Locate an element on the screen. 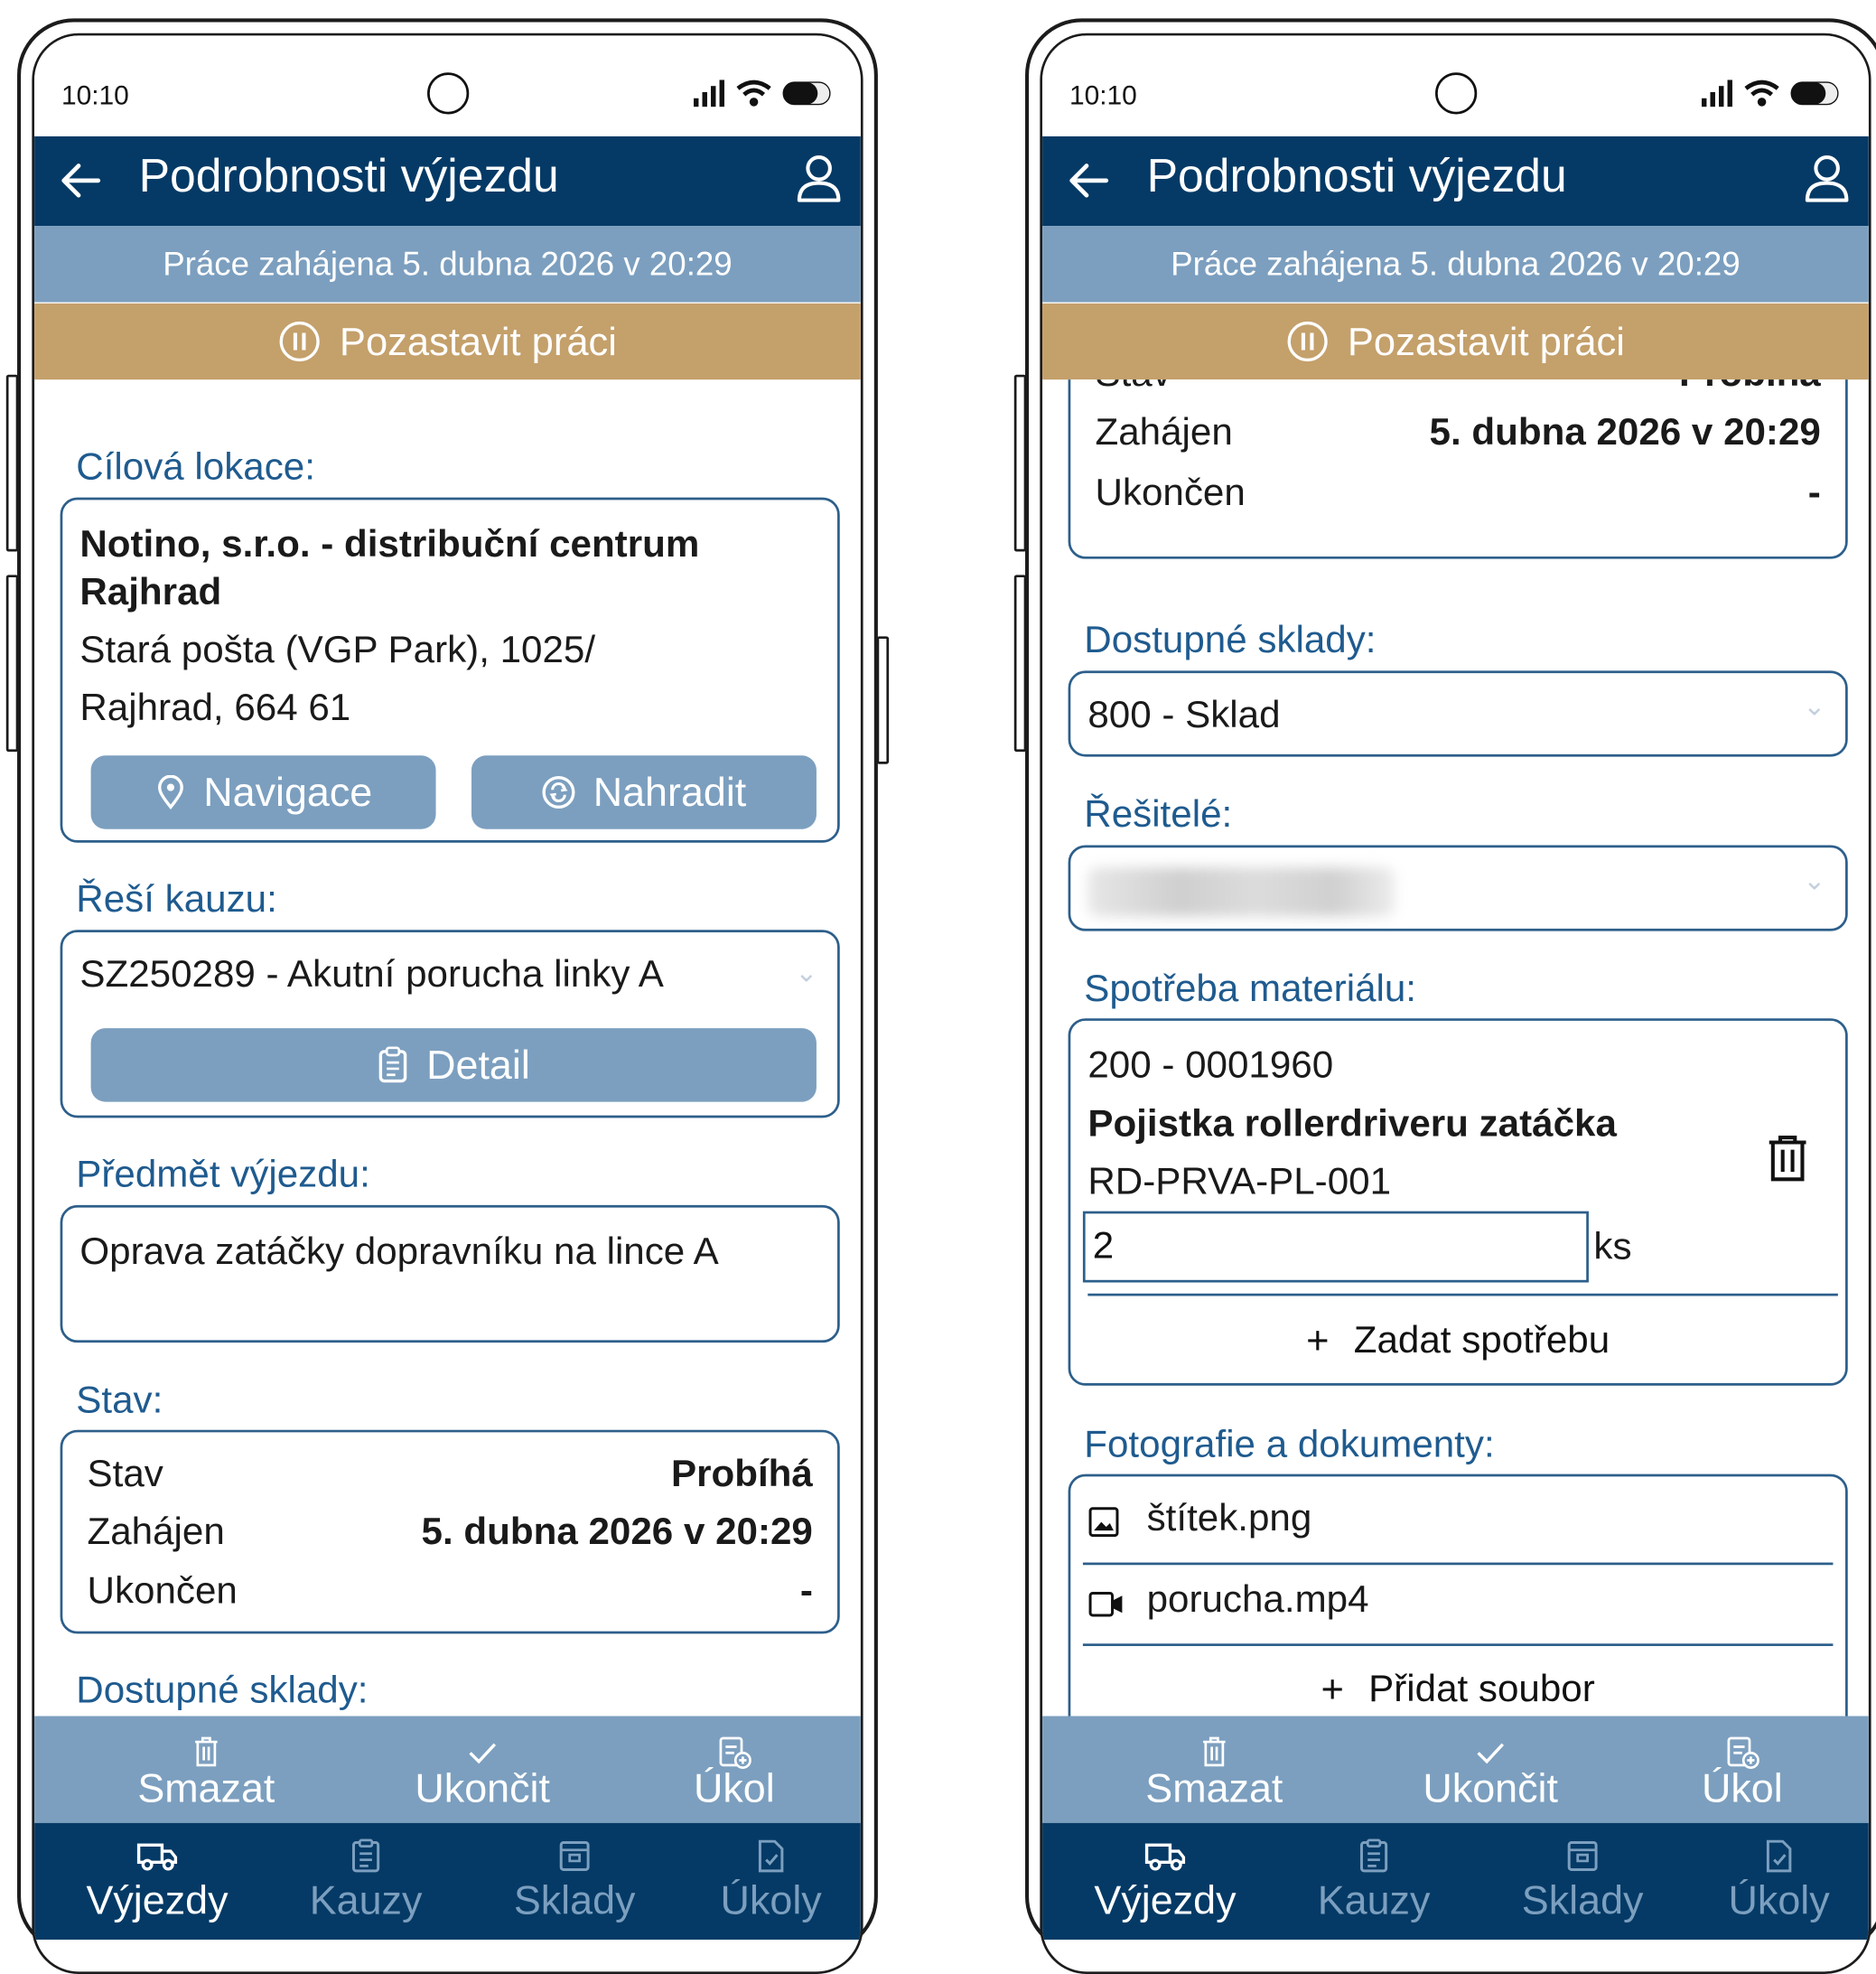 Image resolution: width=1876 pixels, height=1974 pixels. material-name: Pojistka rollerdriveru zatáčka is located at coordinates (1352, 1123).